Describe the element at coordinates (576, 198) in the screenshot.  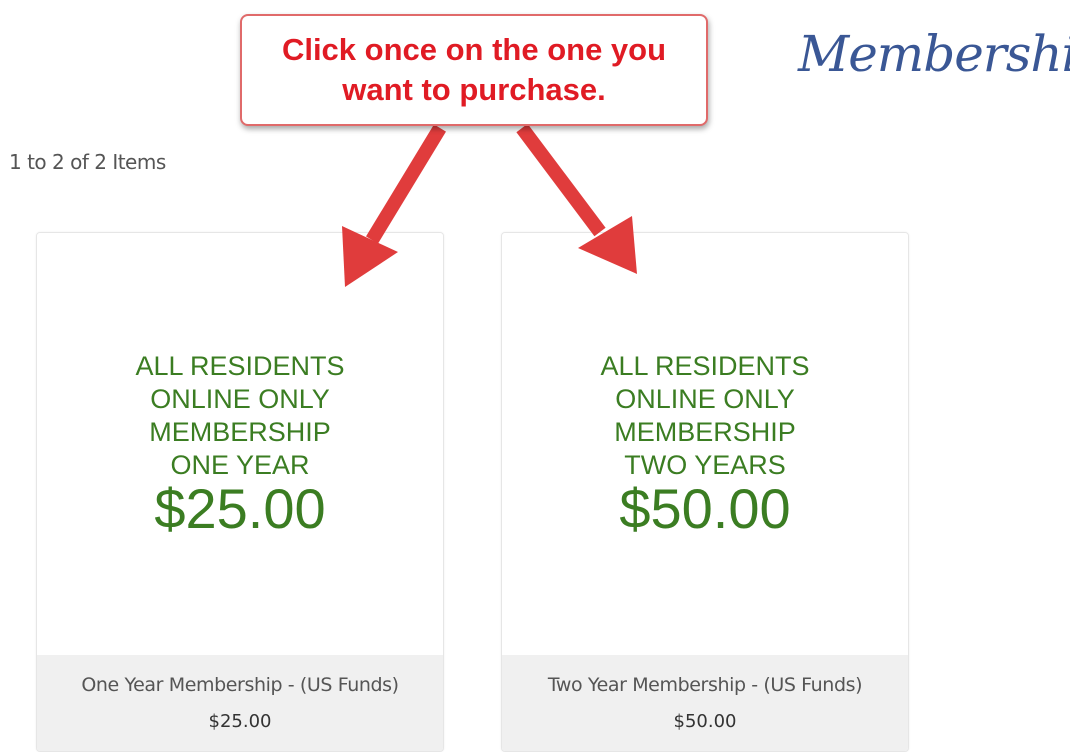
I see `right-arrow-icon` at that location.